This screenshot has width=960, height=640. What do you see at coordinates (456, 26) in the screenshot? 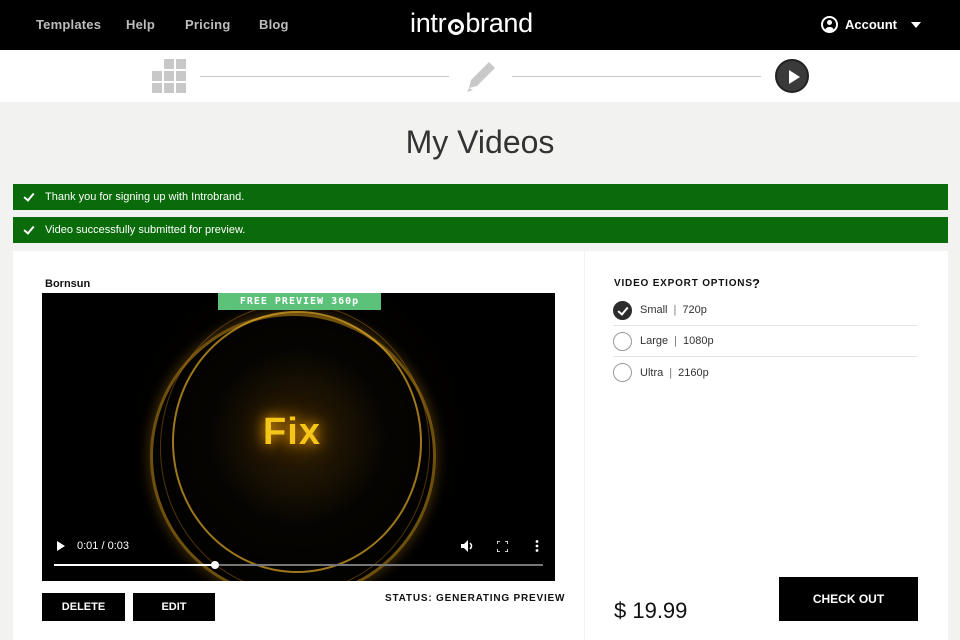
I see `logo-play-icon` at bounding box center [456, 26].